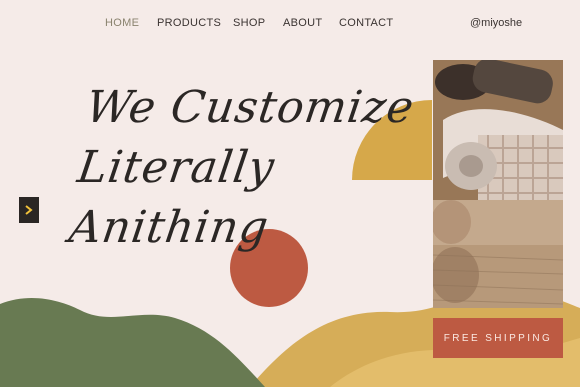 This screenshot has width=580, height=387. Describe the element at coordinates (176, 167) in the screenshot. I see `headline-line-2: Literally` at that location.